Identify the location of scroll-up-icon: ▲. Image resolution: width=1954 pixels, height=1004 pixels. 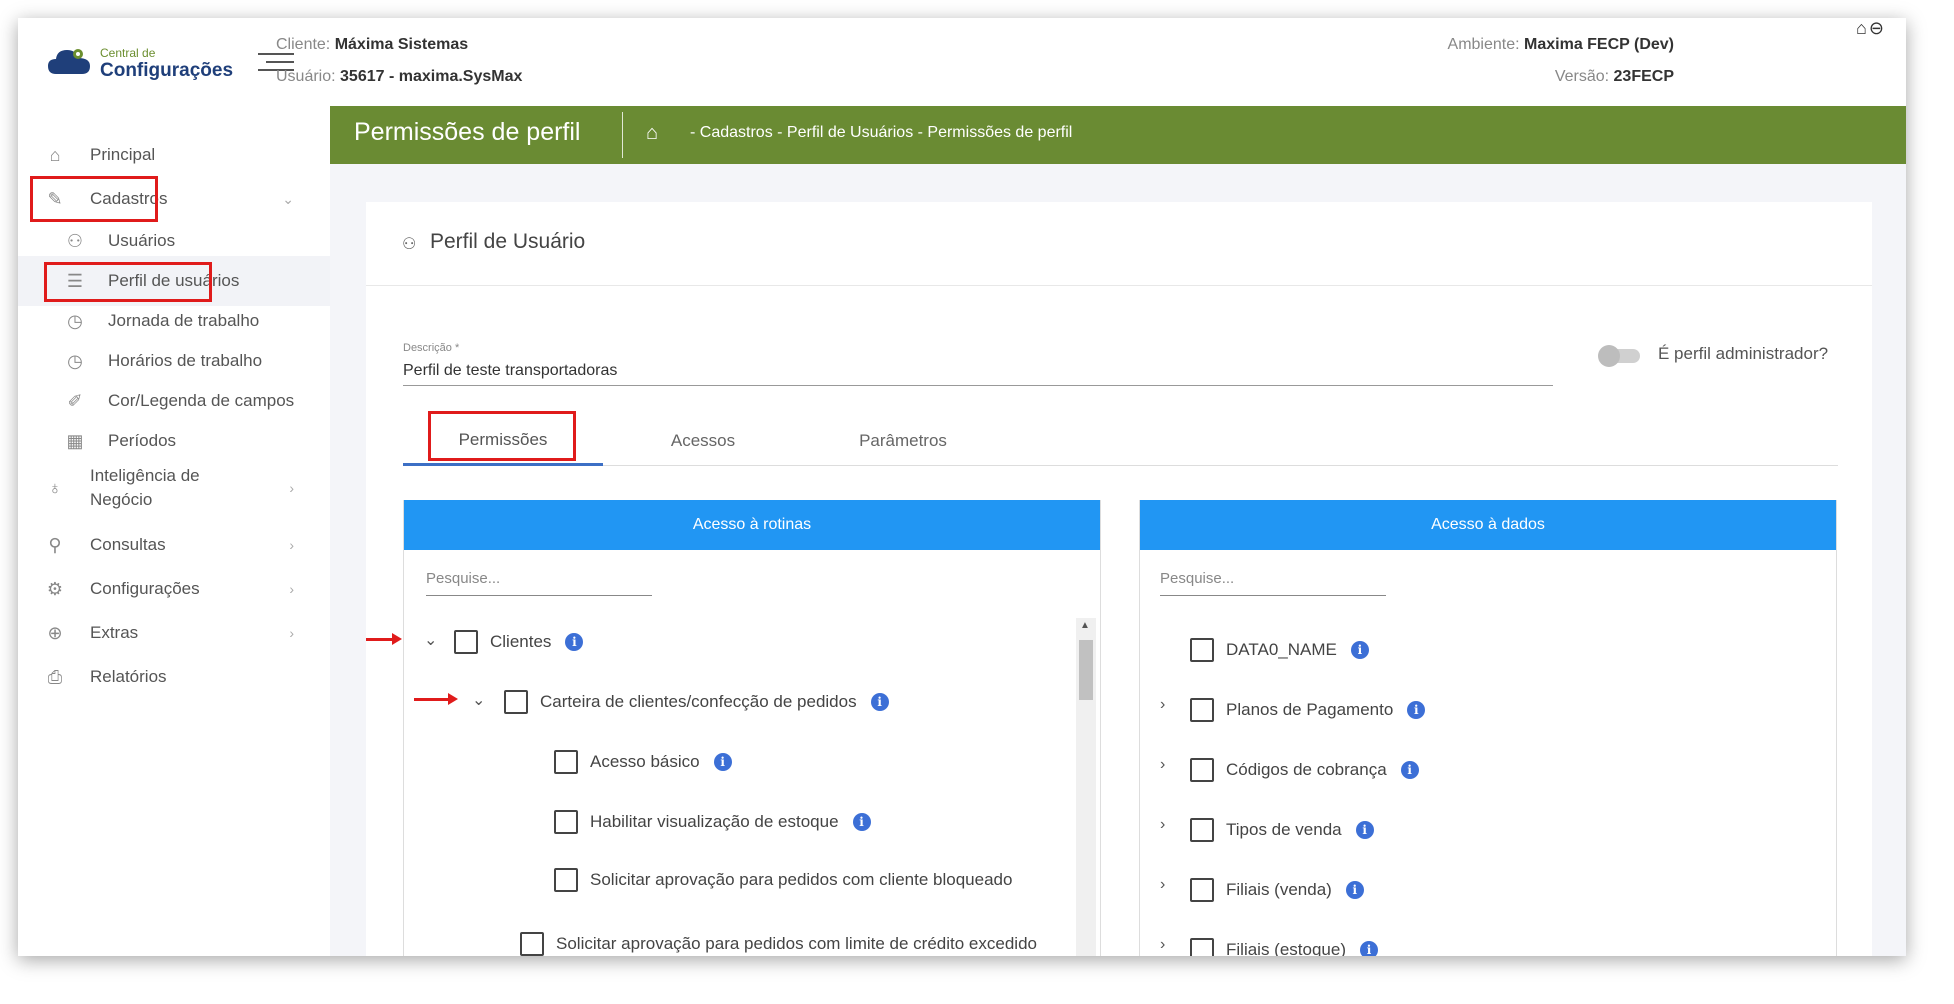
(1085, 625).